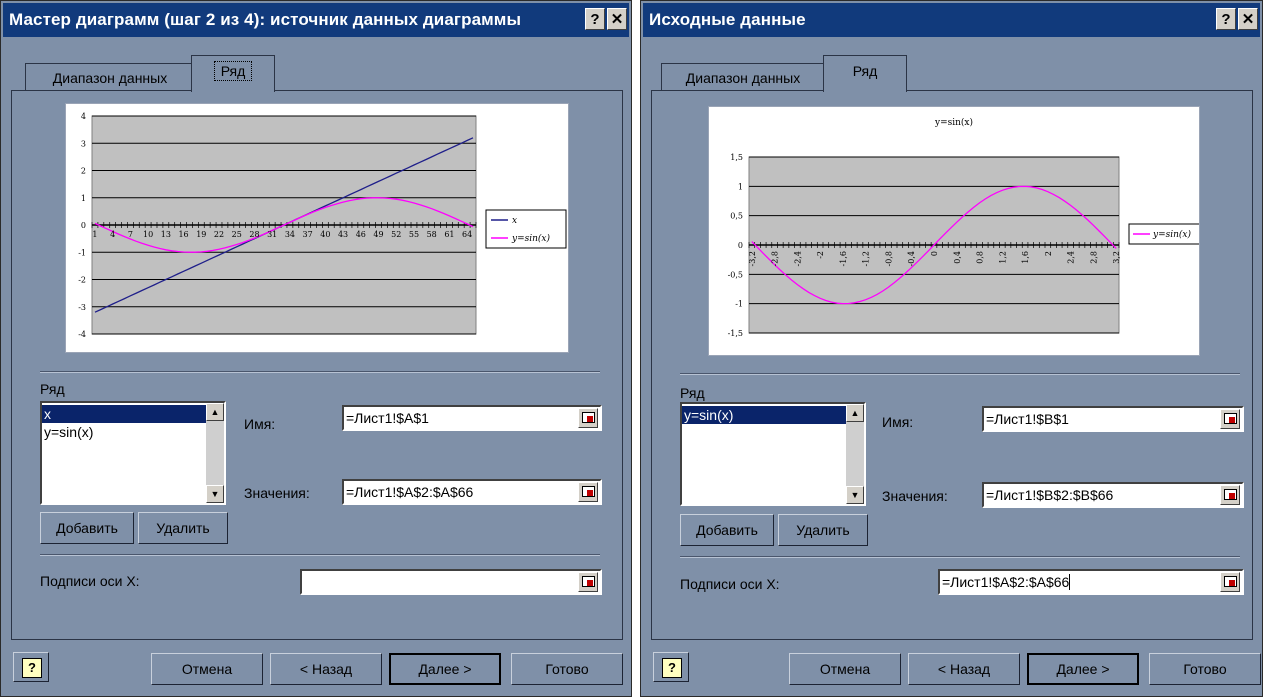  Describe the element at coordinates (219, 234) in the screenshot. I see `x-tick-label: 22` at that location.